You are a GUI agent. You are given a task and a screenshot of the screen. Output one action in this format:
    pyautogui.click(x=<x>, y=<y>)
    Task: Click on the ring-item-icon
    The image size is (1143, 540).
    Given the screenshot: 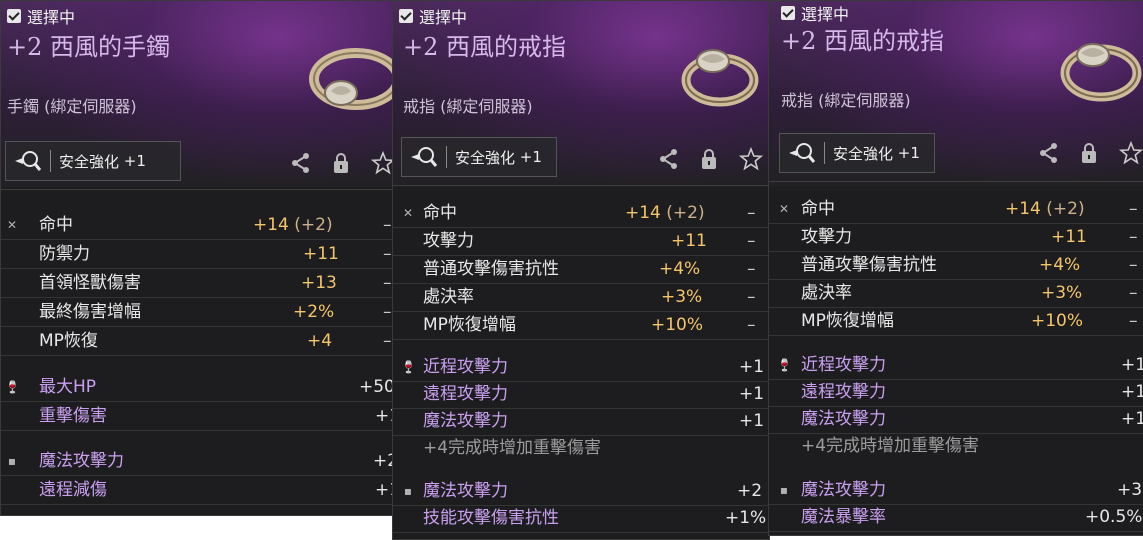 What is the action you would take?
    pyautogui.click(x=720, y=78)
    